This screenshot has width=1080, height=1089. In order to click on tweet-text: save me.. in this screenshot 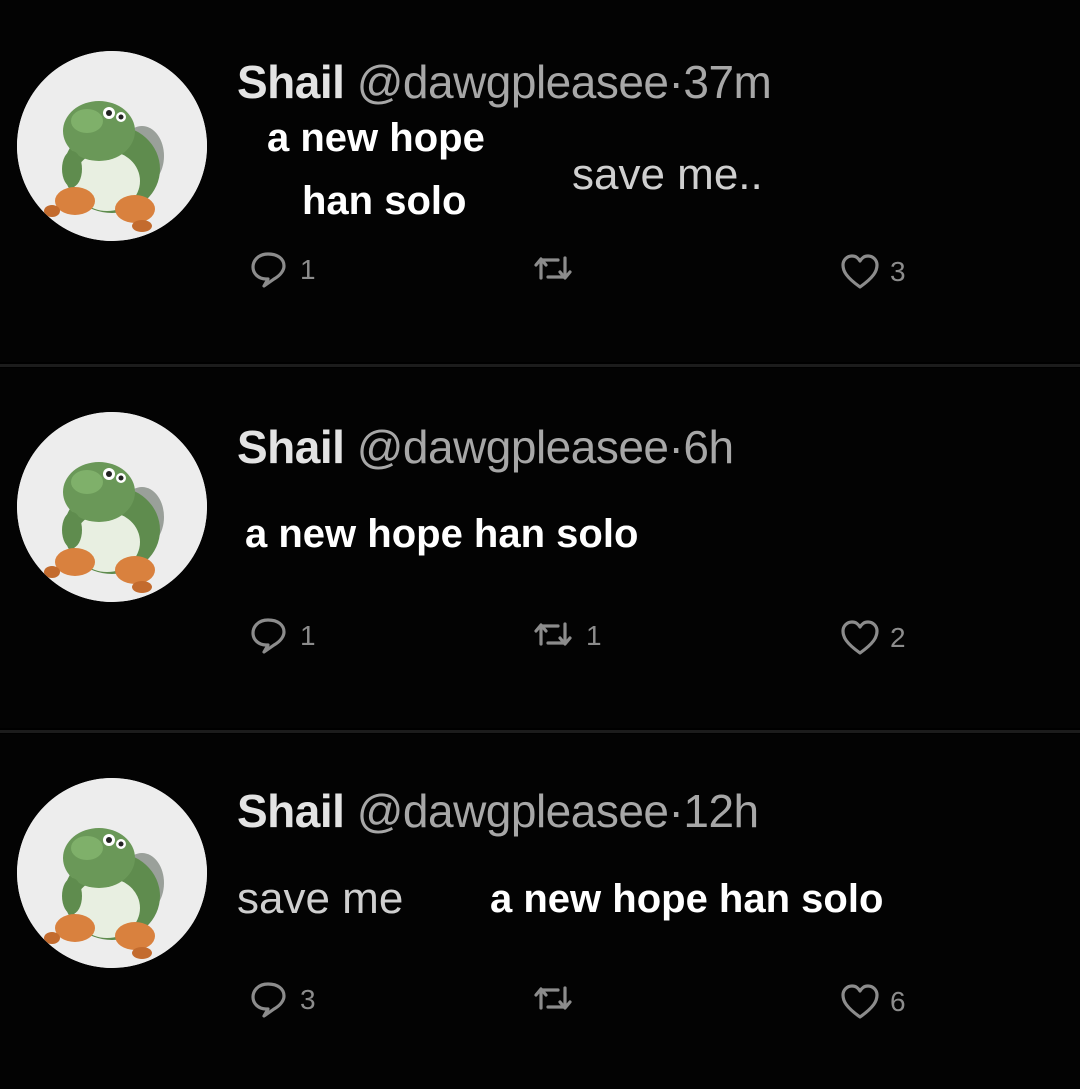, I will do `click(667, 174)`.